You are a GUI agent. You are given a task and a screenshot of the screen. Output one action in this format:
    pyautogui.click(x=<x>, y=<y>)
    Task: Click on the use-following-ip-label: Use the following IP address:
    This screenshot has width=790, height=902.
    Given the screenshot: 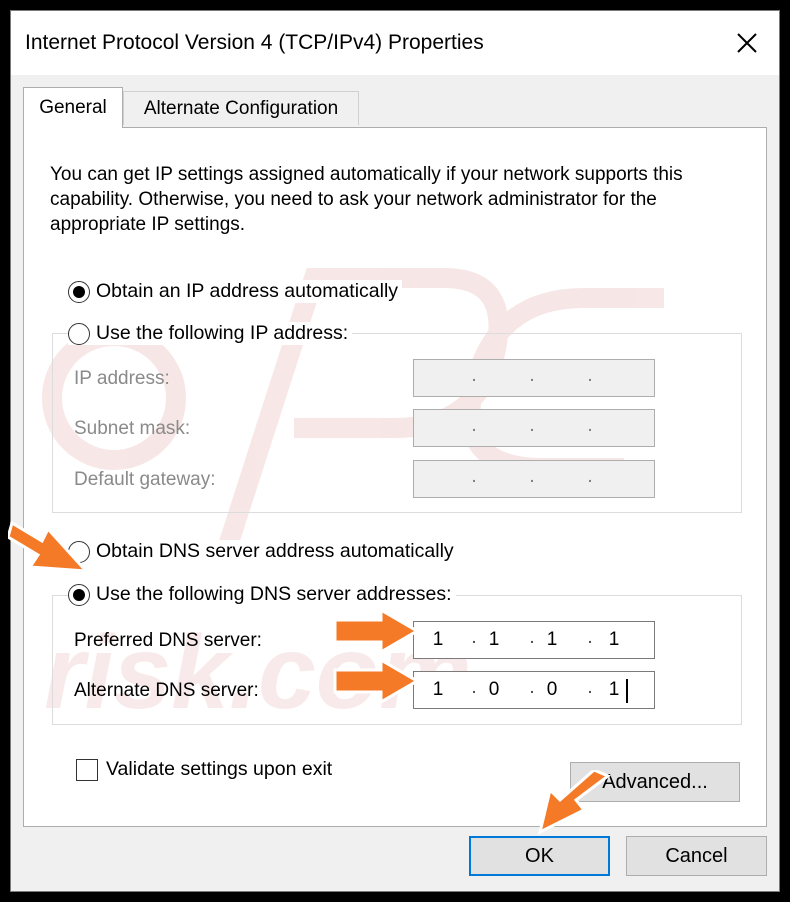 What is the action you would take?
    pyautogui.click(x=222, y=333)
    